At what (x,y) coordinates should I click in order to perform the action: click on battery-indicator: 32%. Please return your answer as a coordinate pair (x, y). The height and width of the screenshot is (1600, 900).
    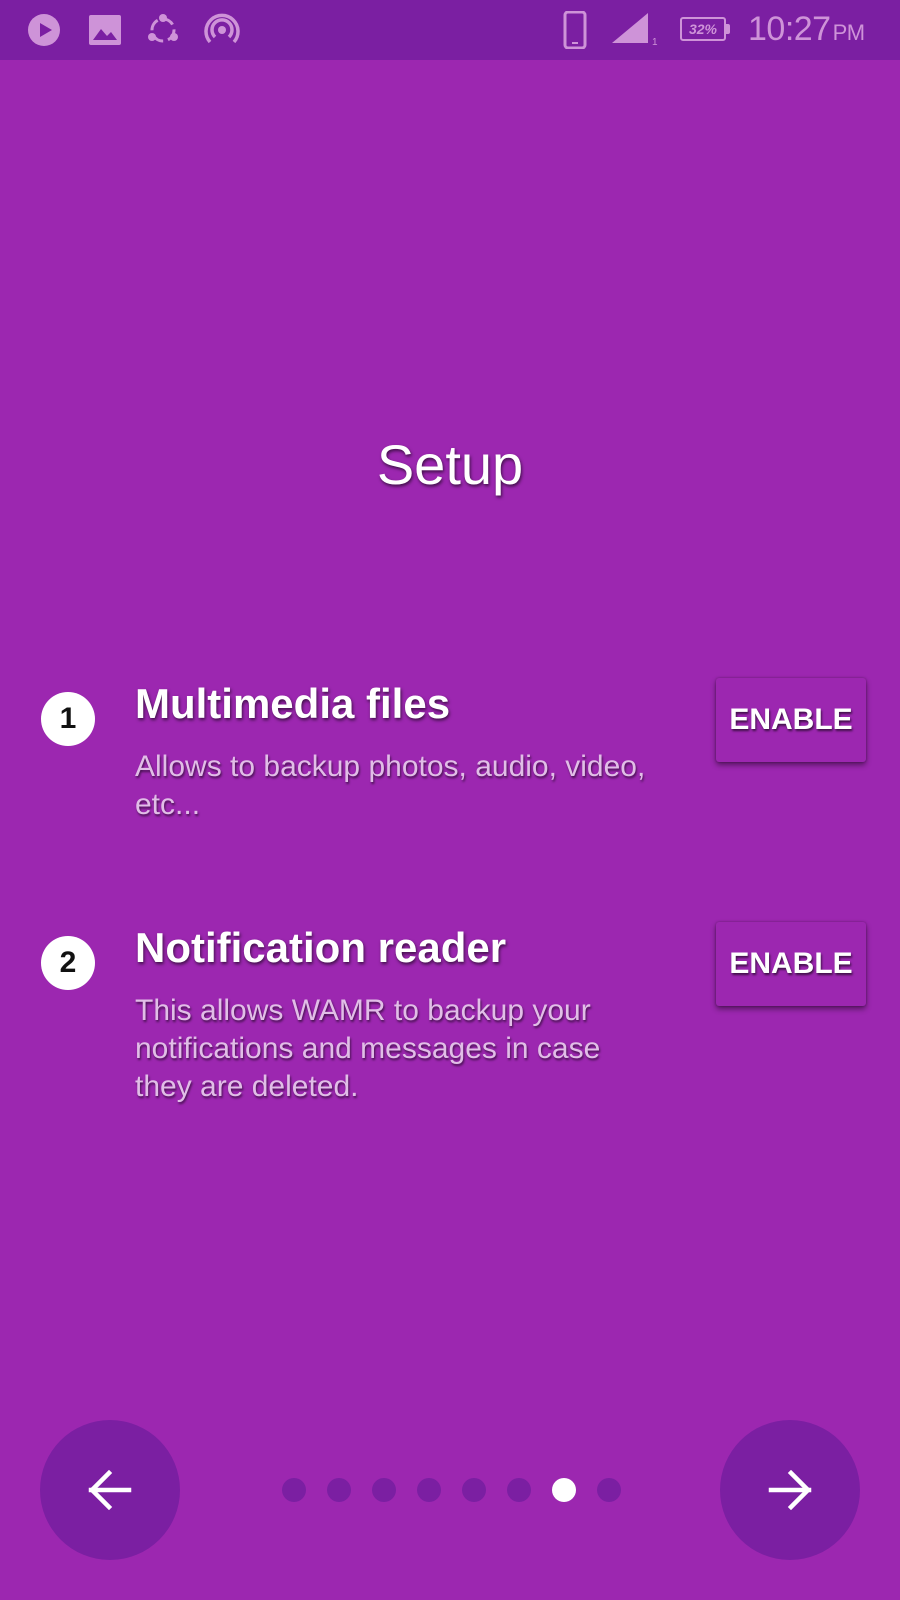
    Looking at the image, I should click on (705, 29).